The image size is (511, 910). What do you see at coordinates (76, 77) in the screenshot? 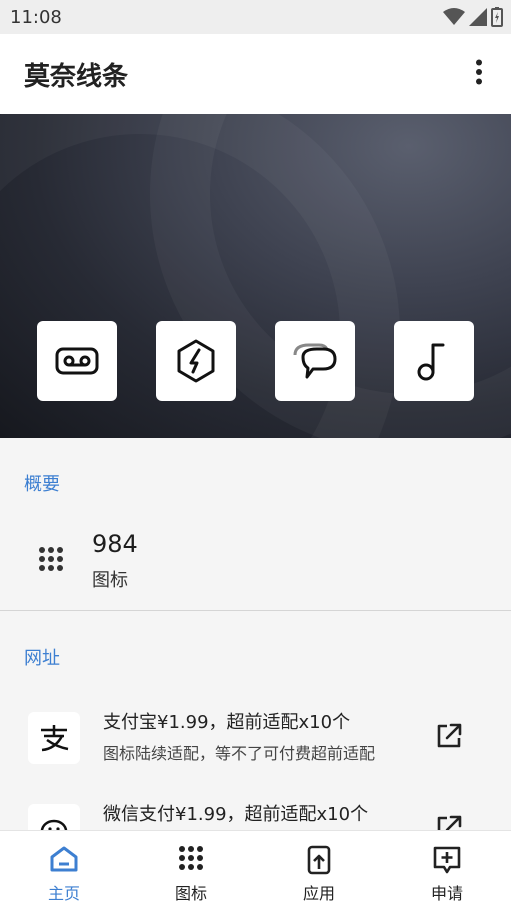
I see `app-title: 莫奈线条` at bounding box center [76, 77].